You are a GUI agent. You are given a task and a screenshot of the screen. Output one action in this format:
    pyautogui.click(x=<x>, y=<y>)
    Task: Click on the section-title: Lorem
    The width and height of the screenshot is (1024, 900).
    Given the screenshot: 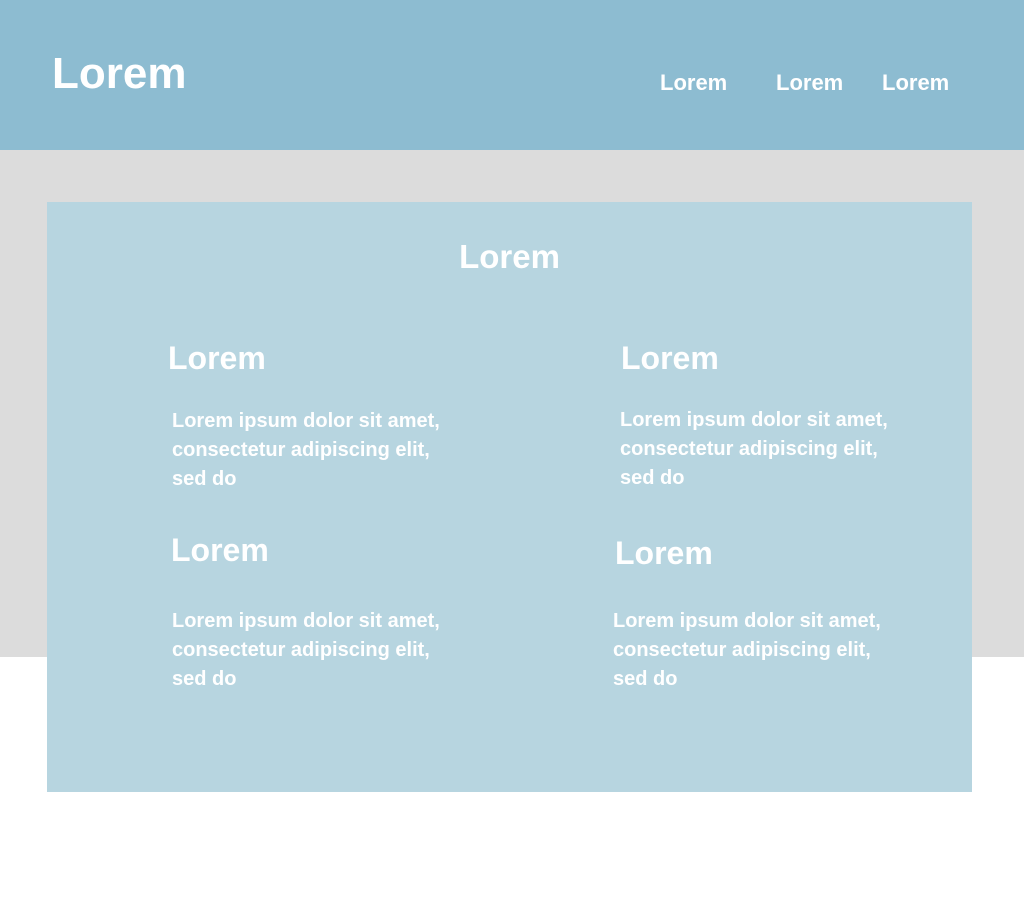 What is the action you would take?
    pyautogui.click(x=509, y=256)
    